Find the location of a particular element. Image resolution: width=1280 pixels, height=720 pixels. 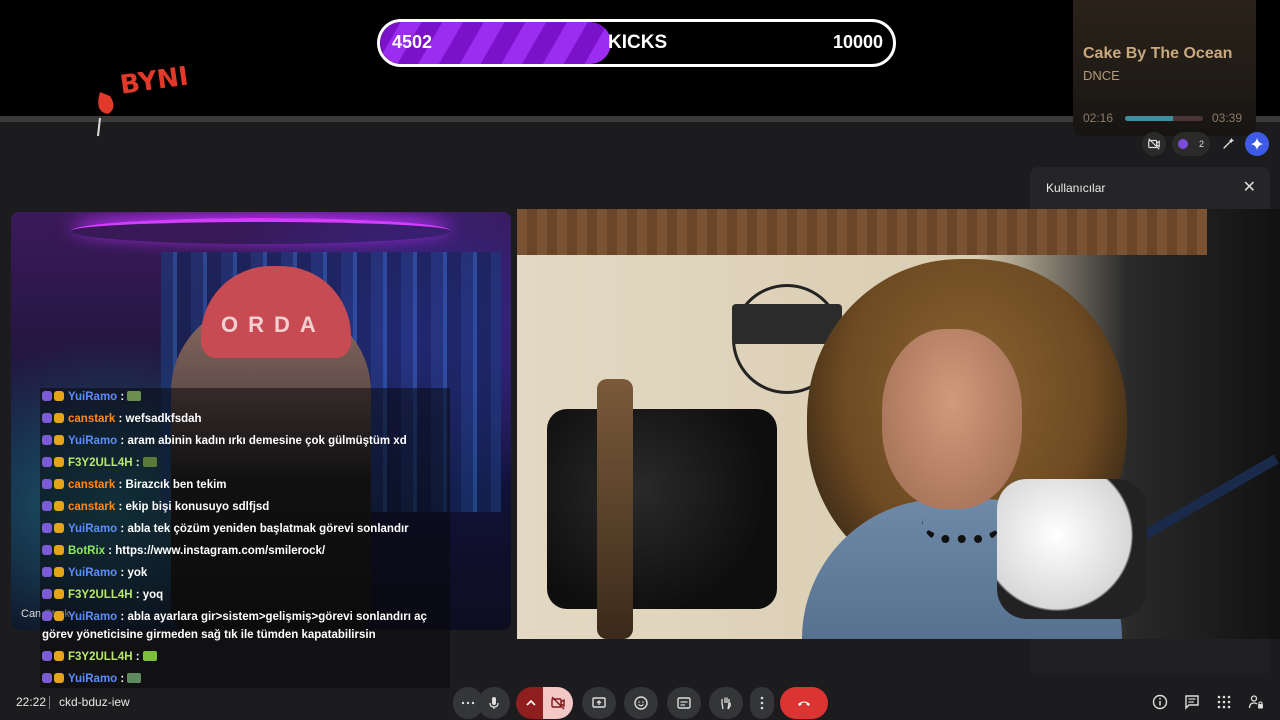

chat-message: YuiRamo : yok is located at coordinates (94, 573).